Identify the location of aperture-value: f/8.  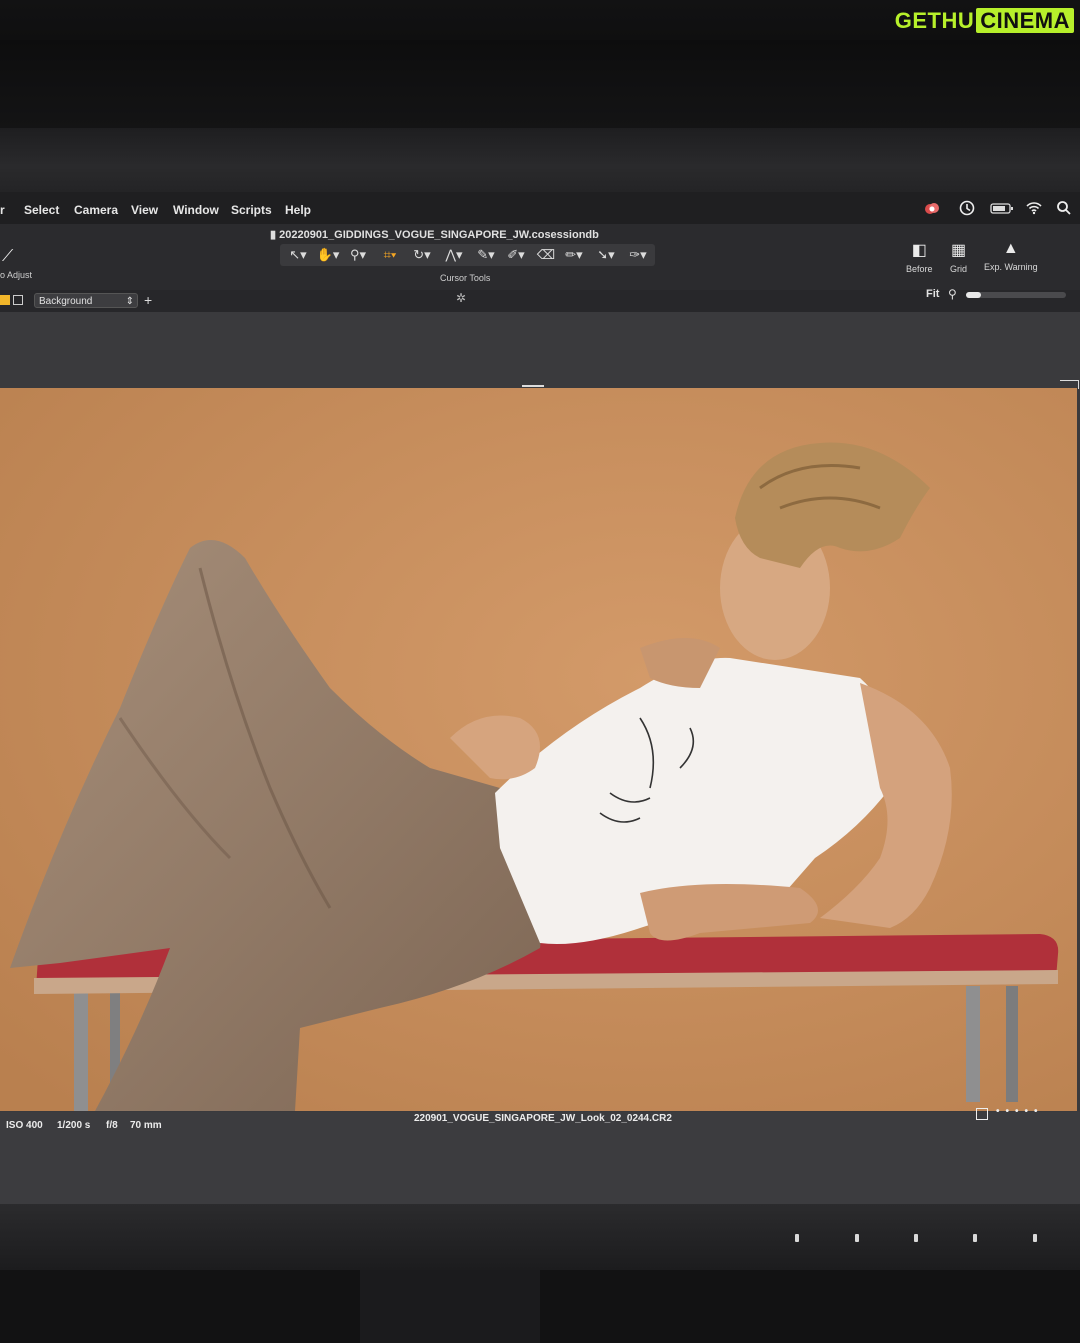
(112, 1125).